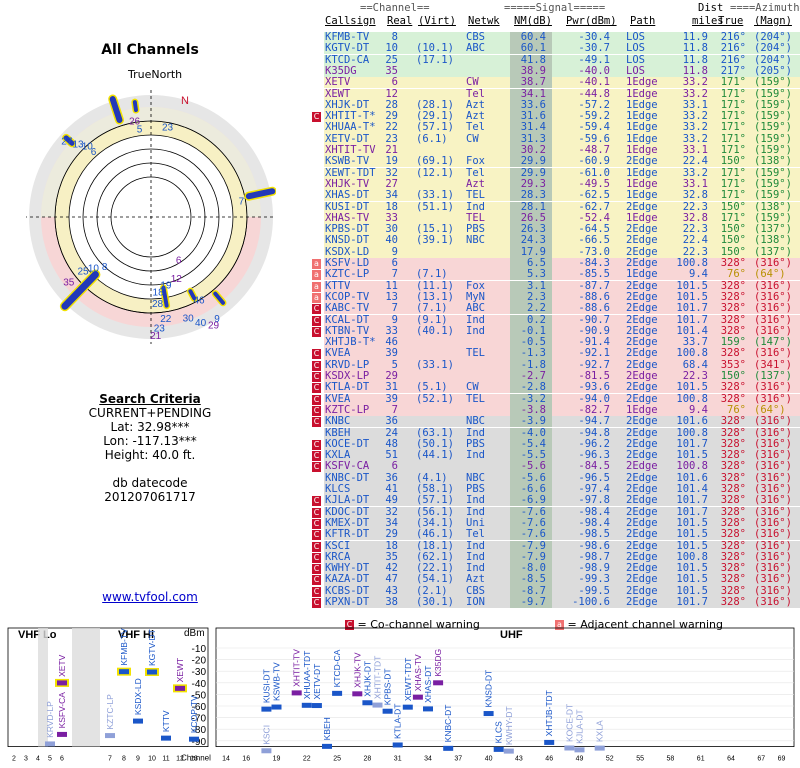 This screenshot has height=768, width=800. I want to click on station-label: XEWT-TDT, so click(408, 679).